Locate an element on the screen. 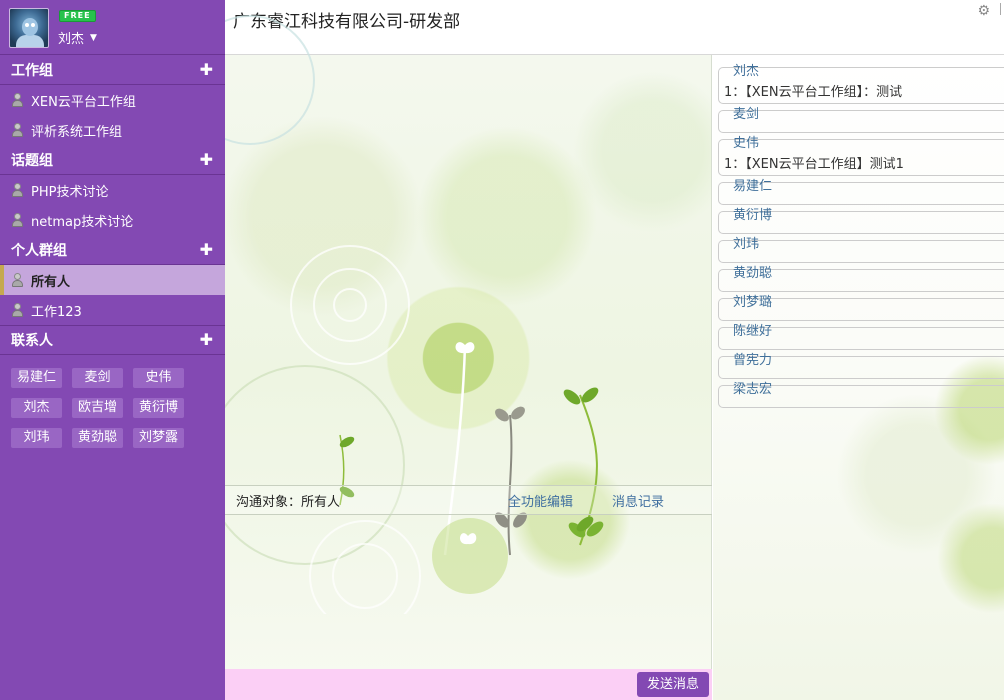  full-edit-link: 全功能编辑 is located at coordinates (540, 500).